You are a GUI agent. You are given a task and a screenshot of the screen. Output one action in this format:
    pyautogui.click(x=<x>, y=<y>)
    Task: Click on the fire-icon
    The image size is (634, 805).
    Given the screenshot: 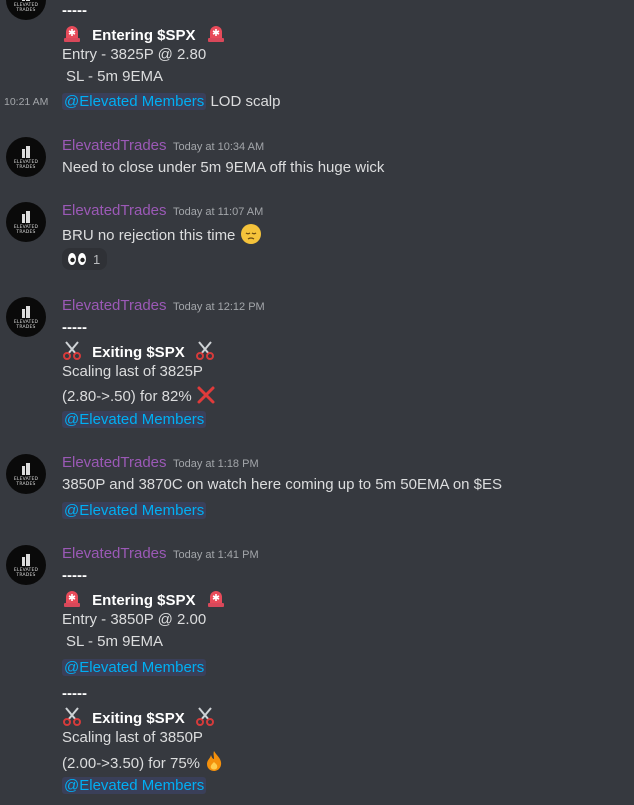 What is the action you would take?
    pyautogui.click(x=214, y=761)
    